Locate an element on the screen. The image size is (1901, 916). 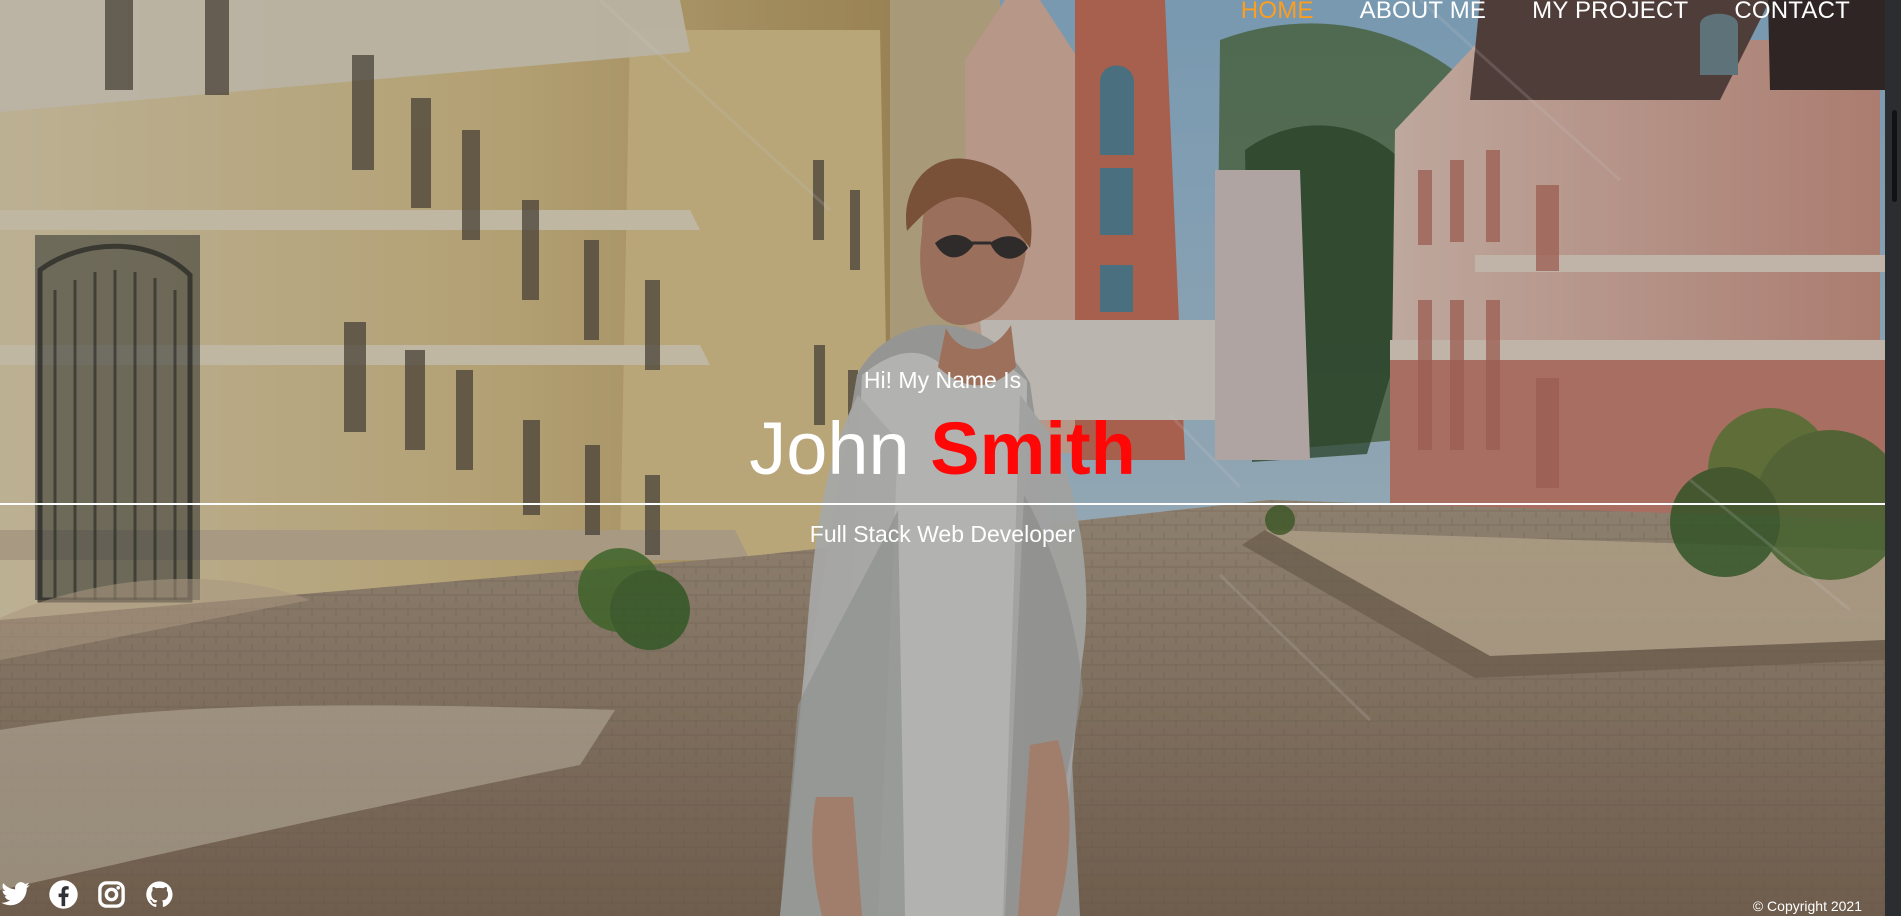
hero-name: John Smith is located at coordinates (942, 449).